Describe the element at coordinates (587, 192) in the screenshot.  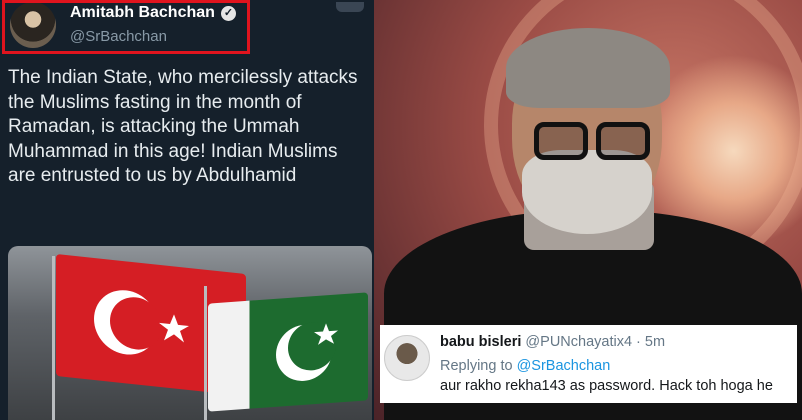
I see `portrait-beard` at that location.